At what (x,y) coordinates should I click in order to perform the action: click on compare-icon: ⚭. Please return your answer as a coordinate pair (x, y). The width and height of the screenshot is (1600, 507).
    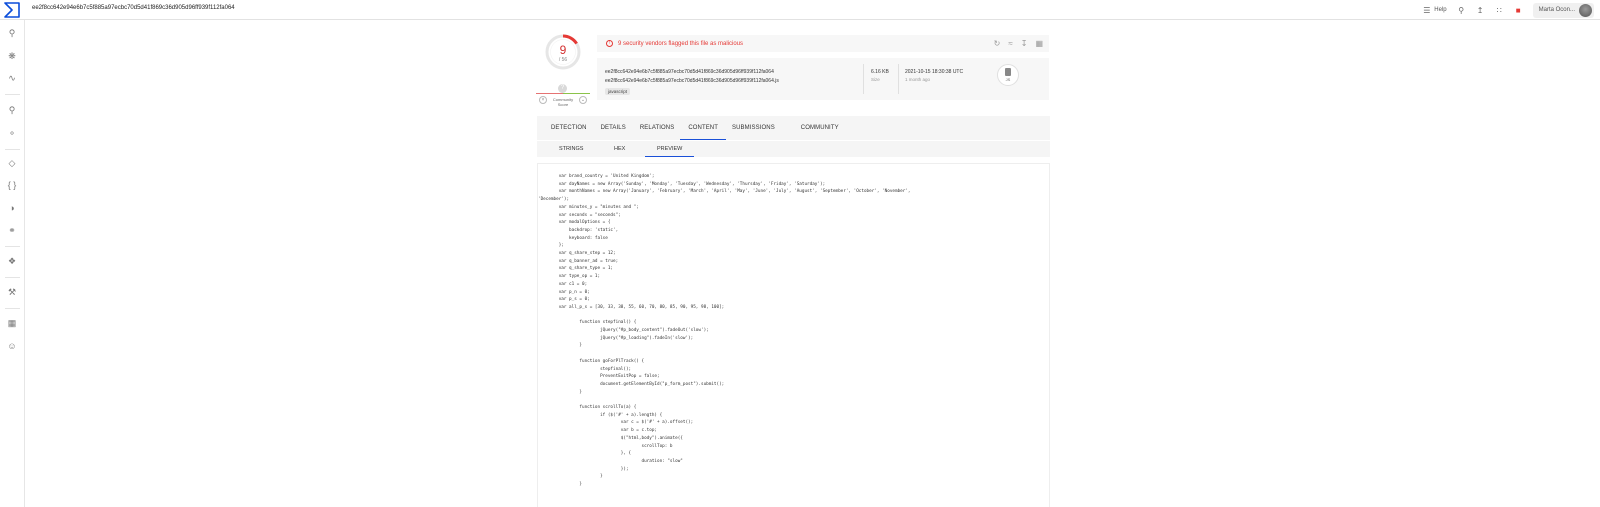
    Looking at the image, I should click on (12, 230).